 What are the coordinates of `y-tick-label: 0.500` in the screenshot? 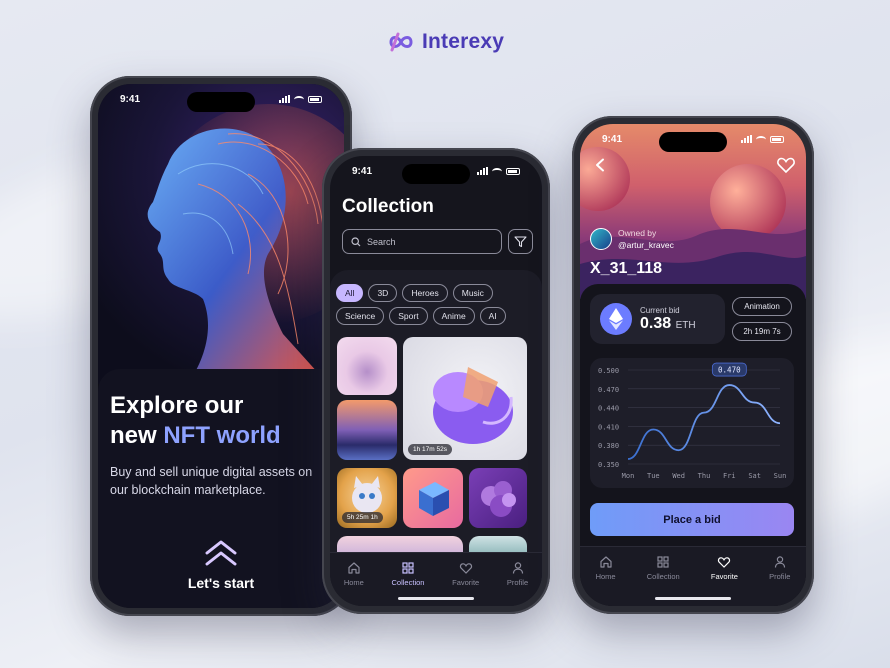 It's located at (608, 371).